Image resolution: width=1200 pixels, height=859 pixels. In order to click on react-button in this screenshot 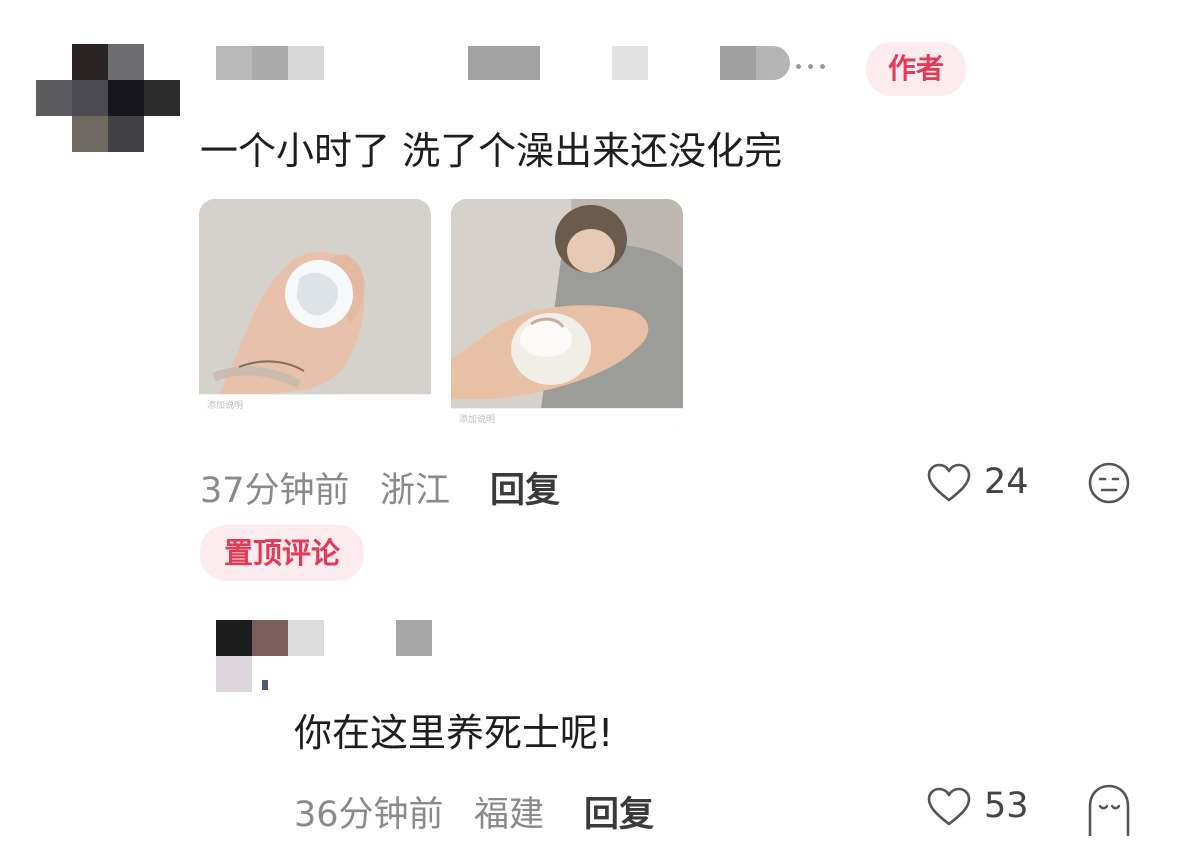, I will do `click(1109, 483)`.